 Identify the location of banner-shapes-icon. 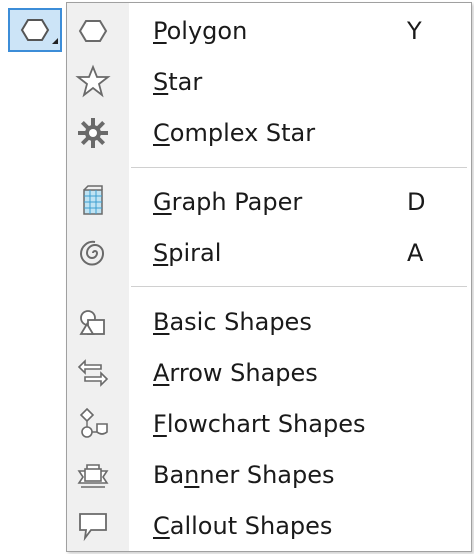
(93, 475).